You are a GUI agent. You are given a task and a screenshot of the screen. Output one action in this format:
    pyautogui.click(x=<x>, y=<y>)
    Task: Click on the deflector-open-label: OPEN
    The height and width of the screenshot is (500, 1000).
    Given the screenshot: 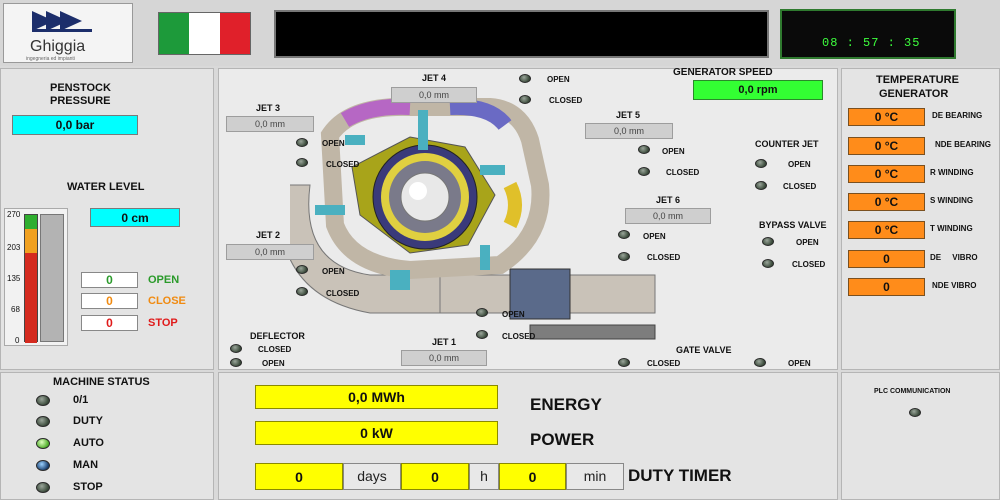 What is the action you would take?
    pyautogui.click(x=273, y=363)
    